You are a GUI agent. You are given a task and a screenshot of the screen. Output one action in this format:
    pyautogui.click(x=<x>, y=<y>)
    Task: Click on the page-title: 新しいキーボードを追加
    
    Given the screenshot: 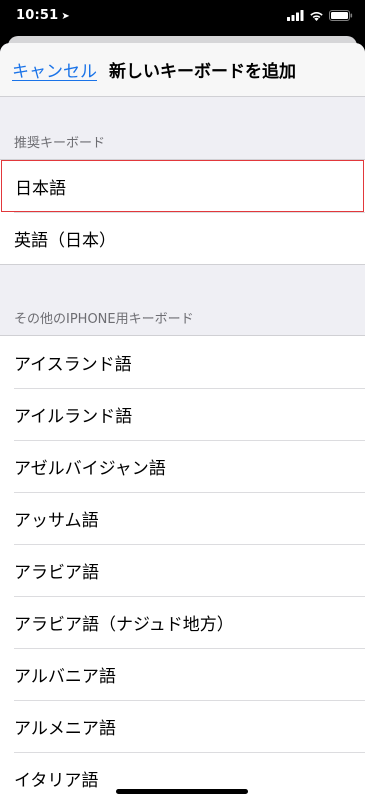 What is the action you would take?
    pyautogui.click(x=202, y=72)
    